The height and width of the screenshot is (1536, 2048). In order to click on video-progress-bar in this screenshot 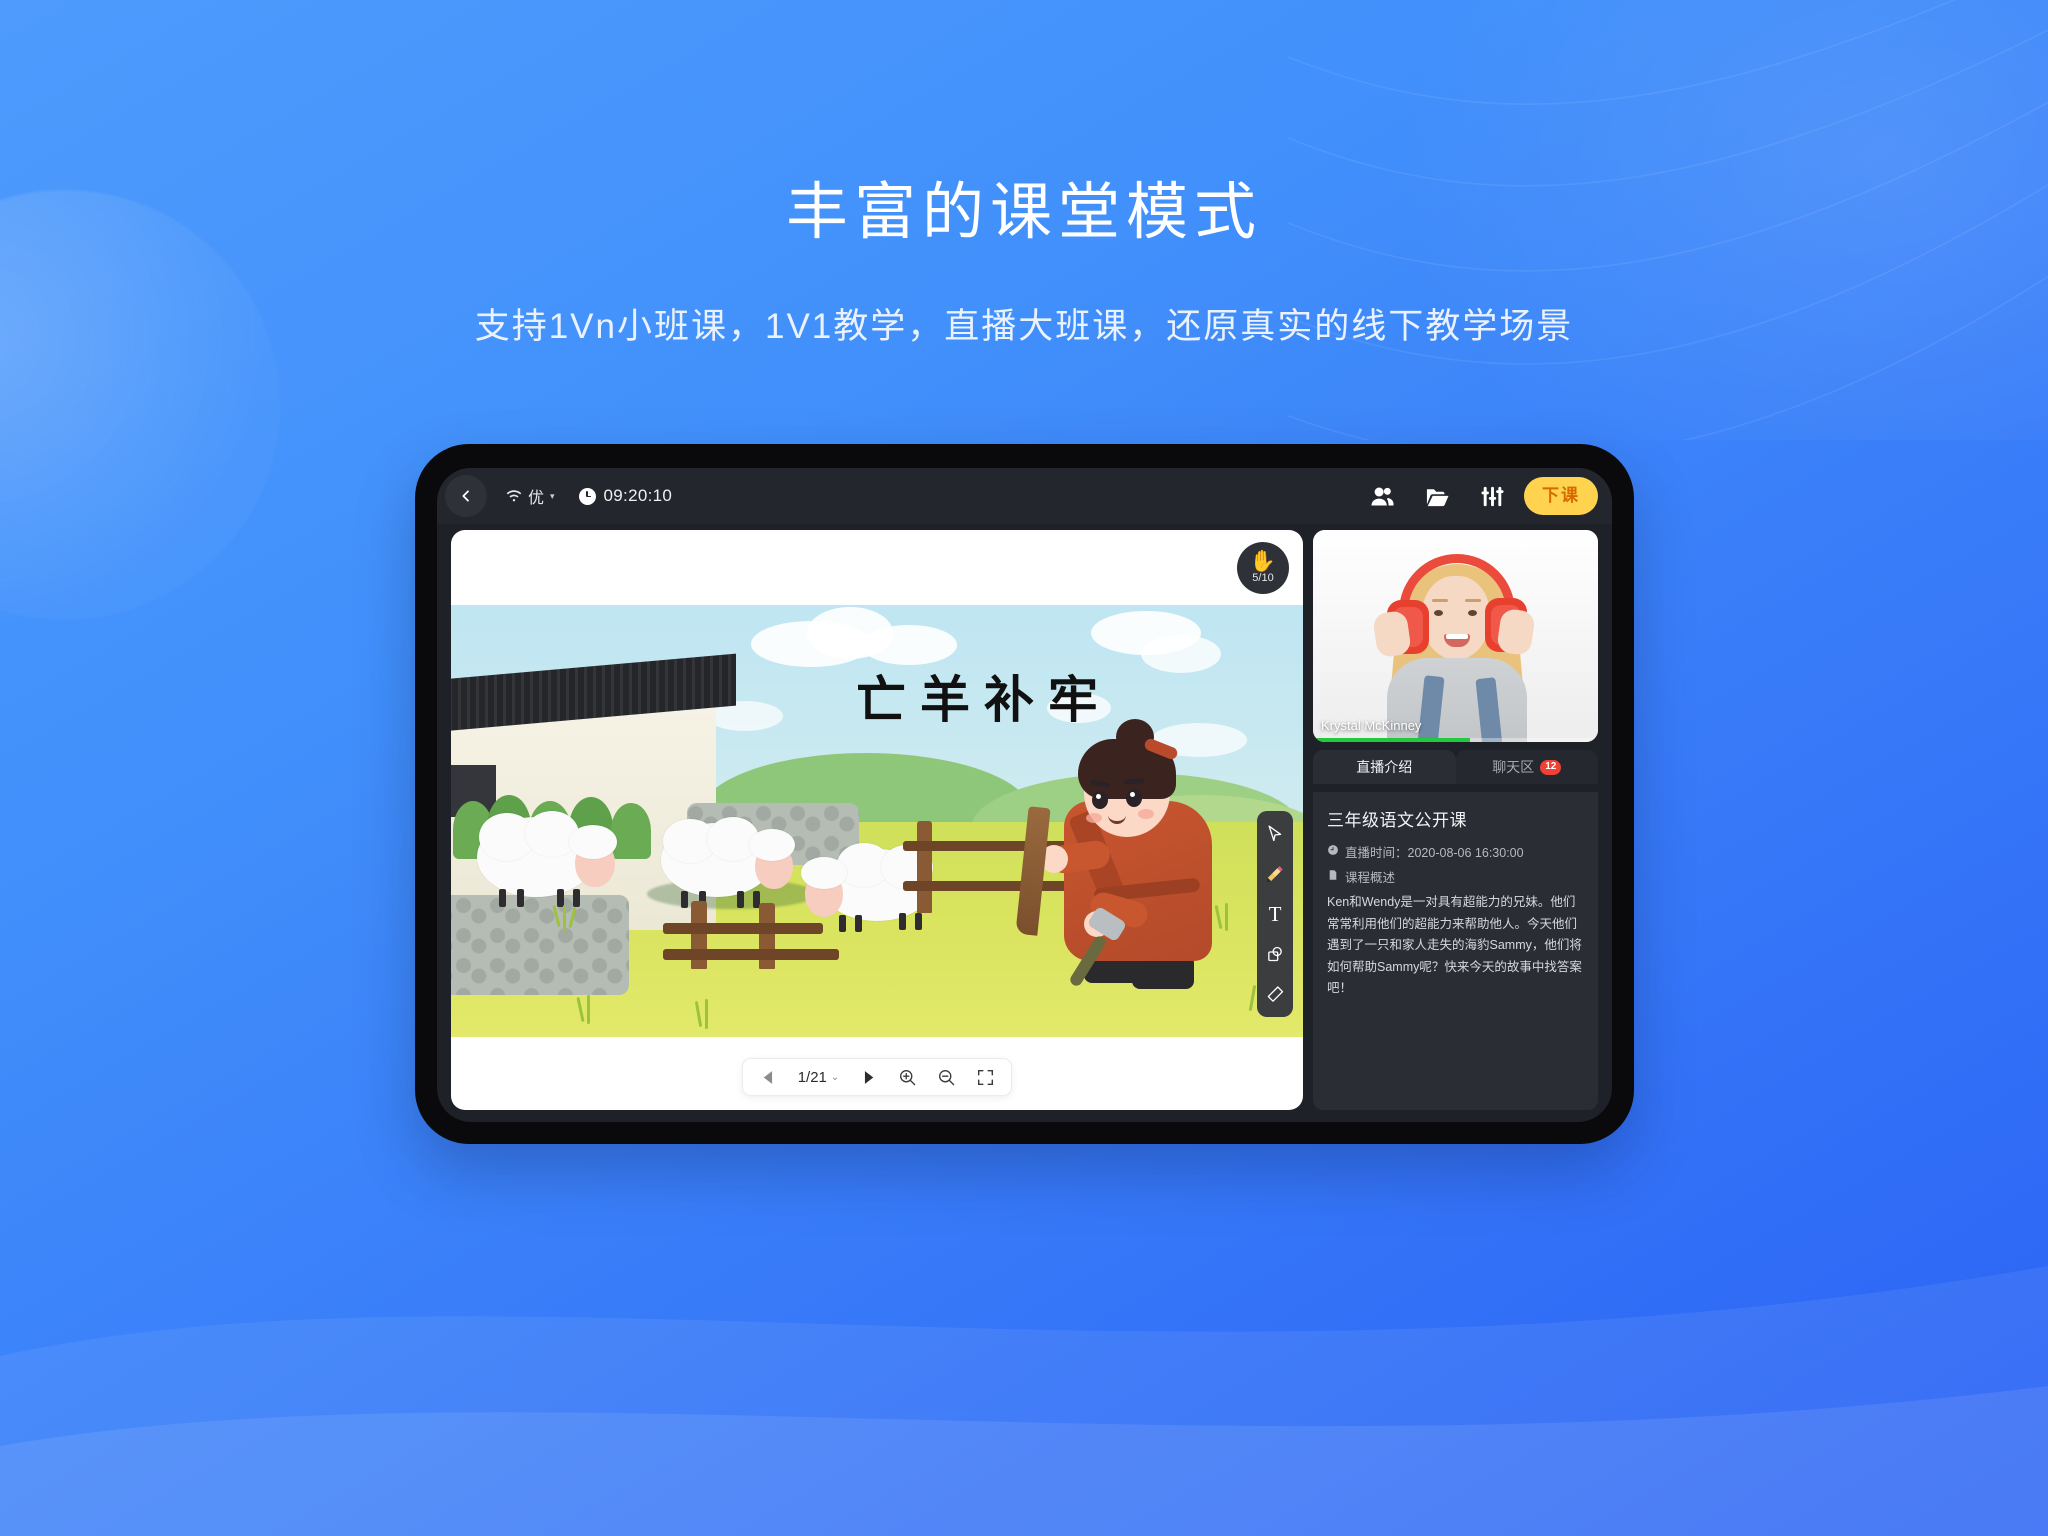, I will do `click(1455, 740)`.